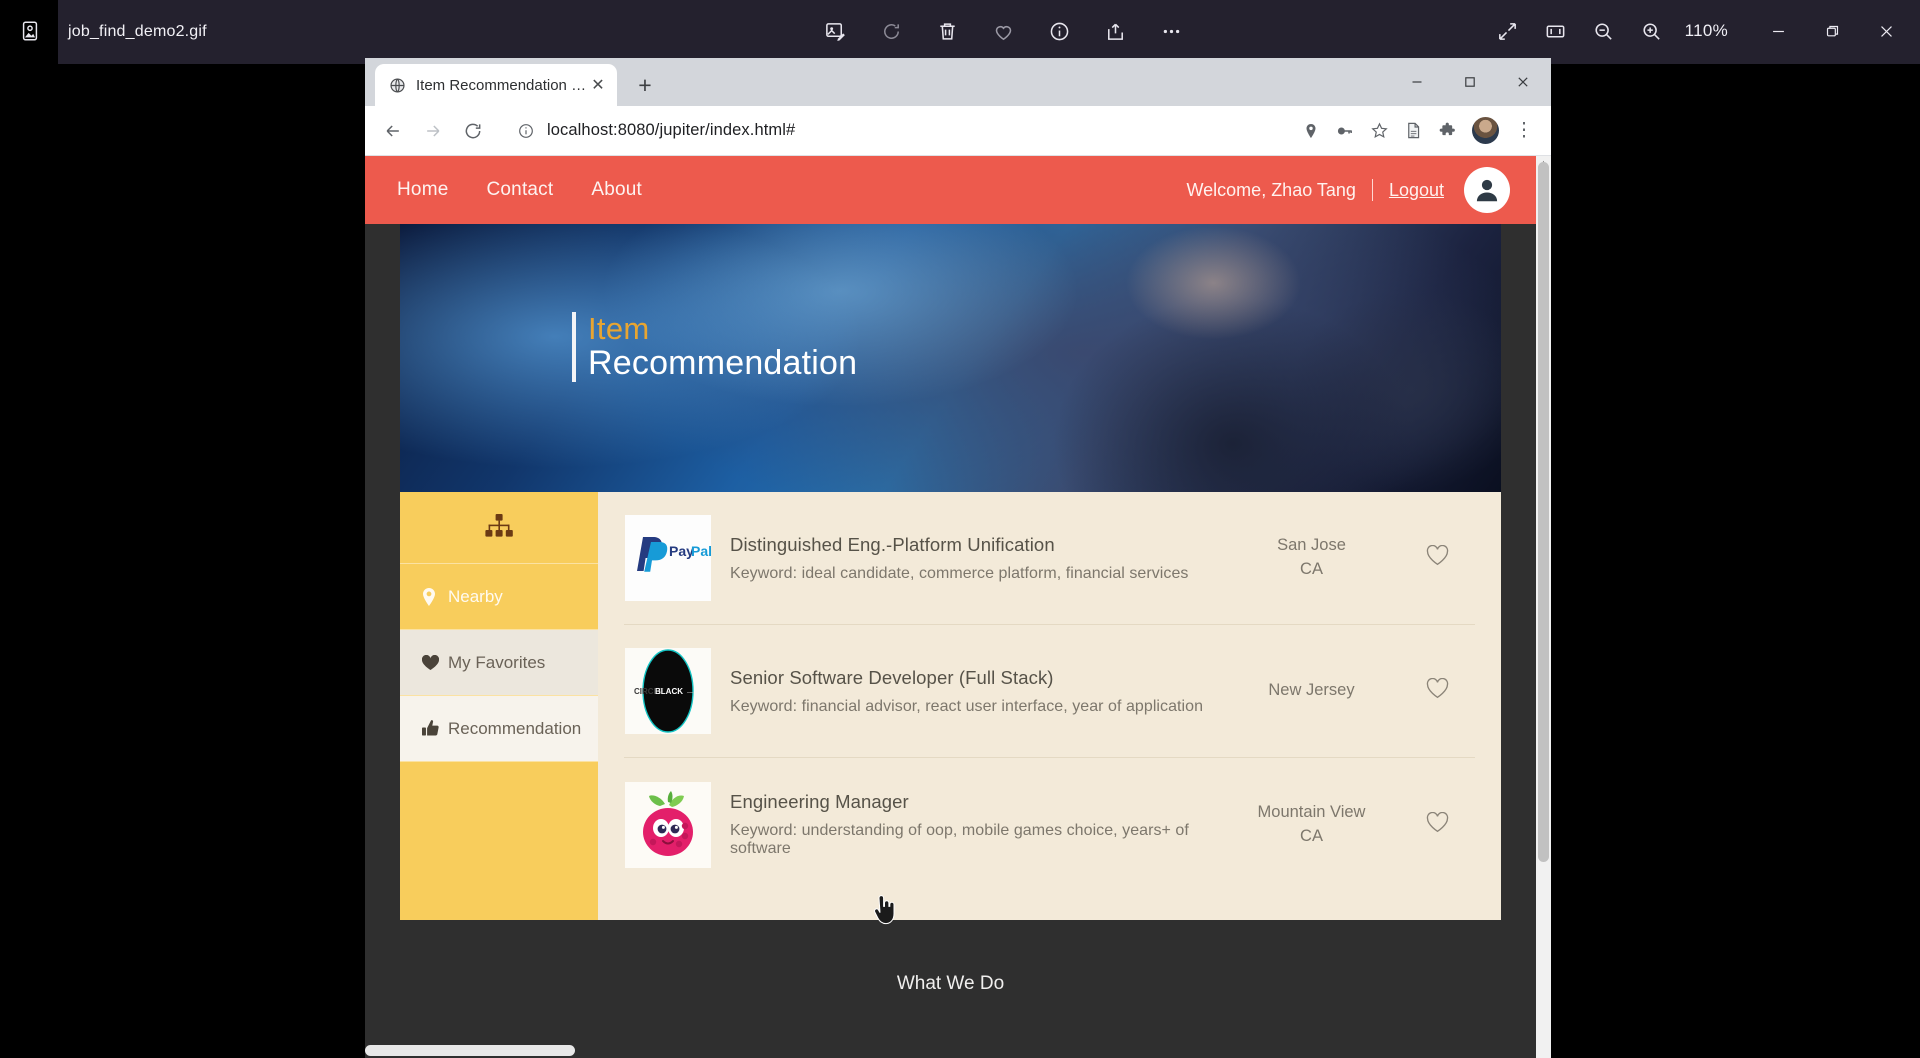 Image resolution: width=1920 pixels, height=1058 pixels. I want to click on edit-image-icon, so click(835, 31).